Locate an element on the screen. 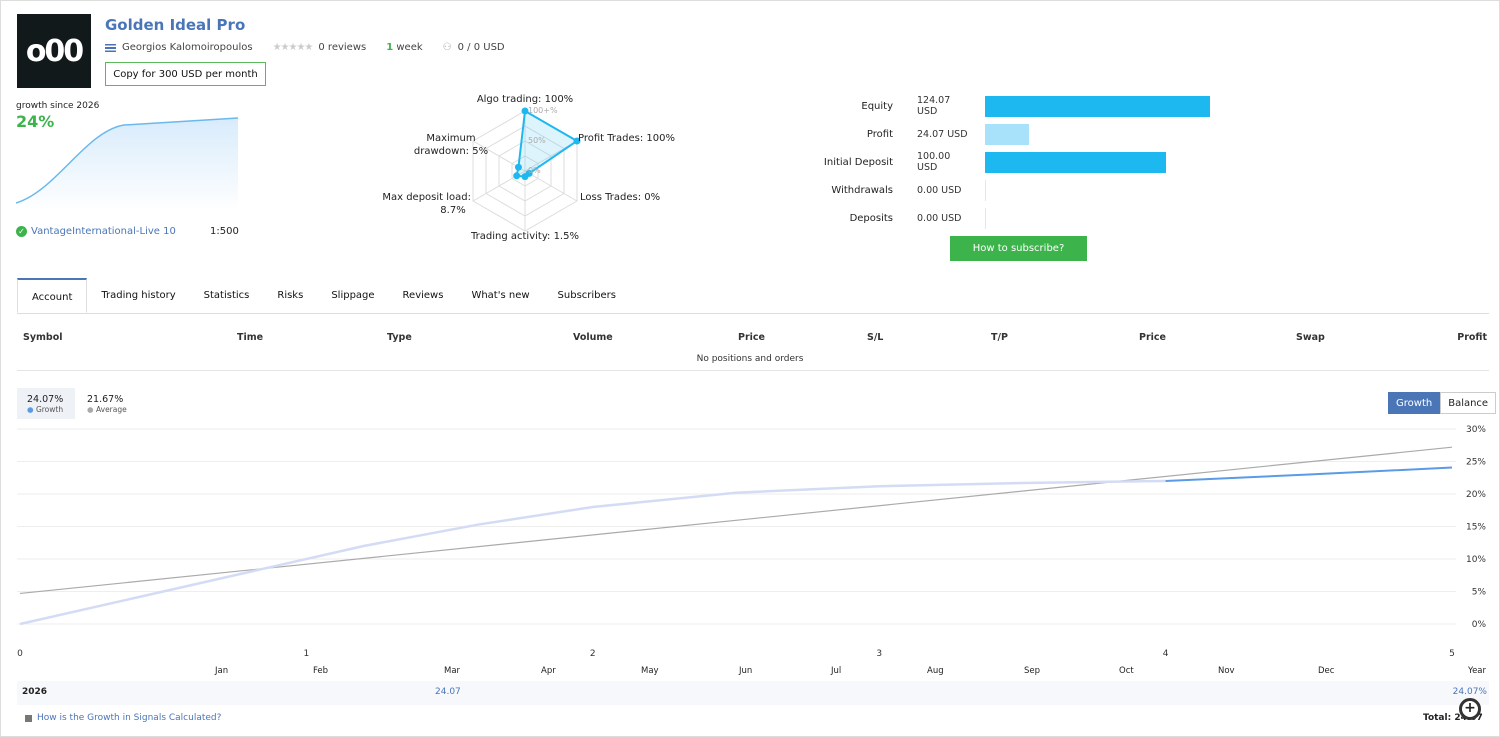 The image size is (1500, 737). growth-calc-link: How is the Growth in Signals Calculated? is located at coordinates (129, 718).